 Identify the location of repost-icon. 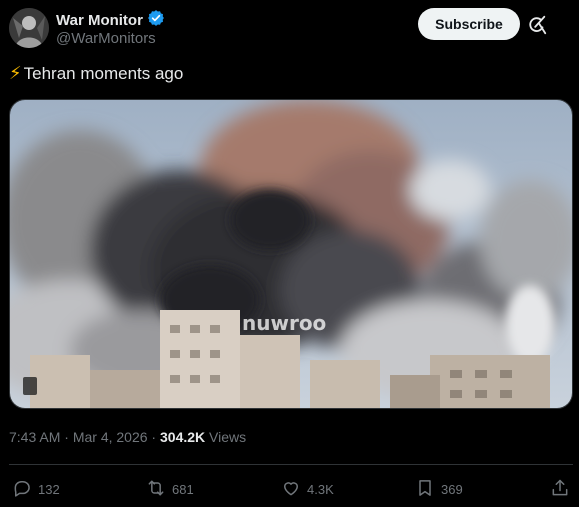
(156, 489).